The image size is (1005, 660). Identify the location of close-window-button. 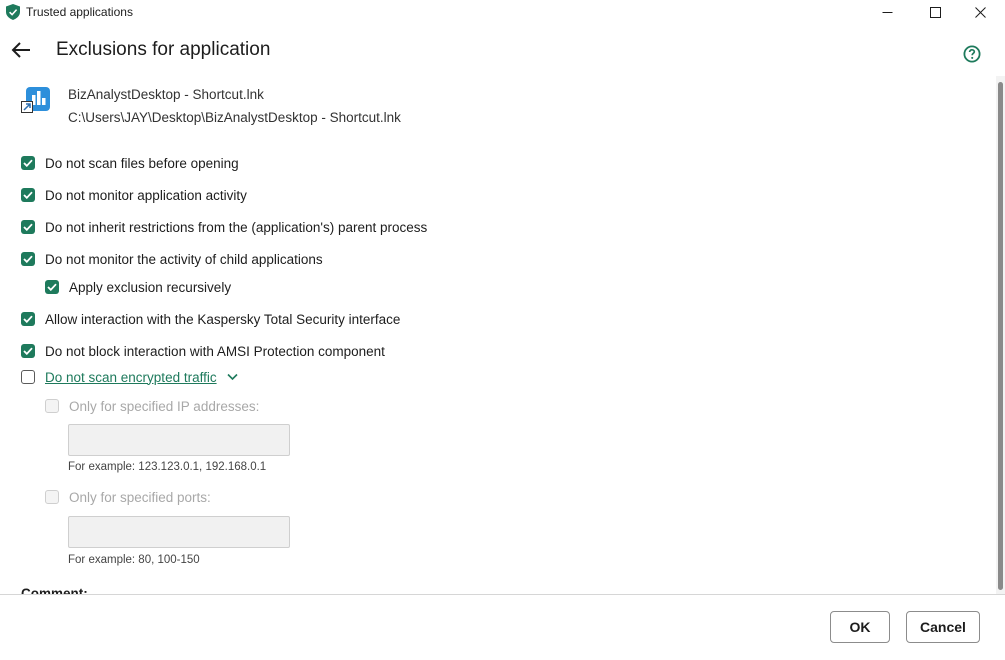
(980, 12).